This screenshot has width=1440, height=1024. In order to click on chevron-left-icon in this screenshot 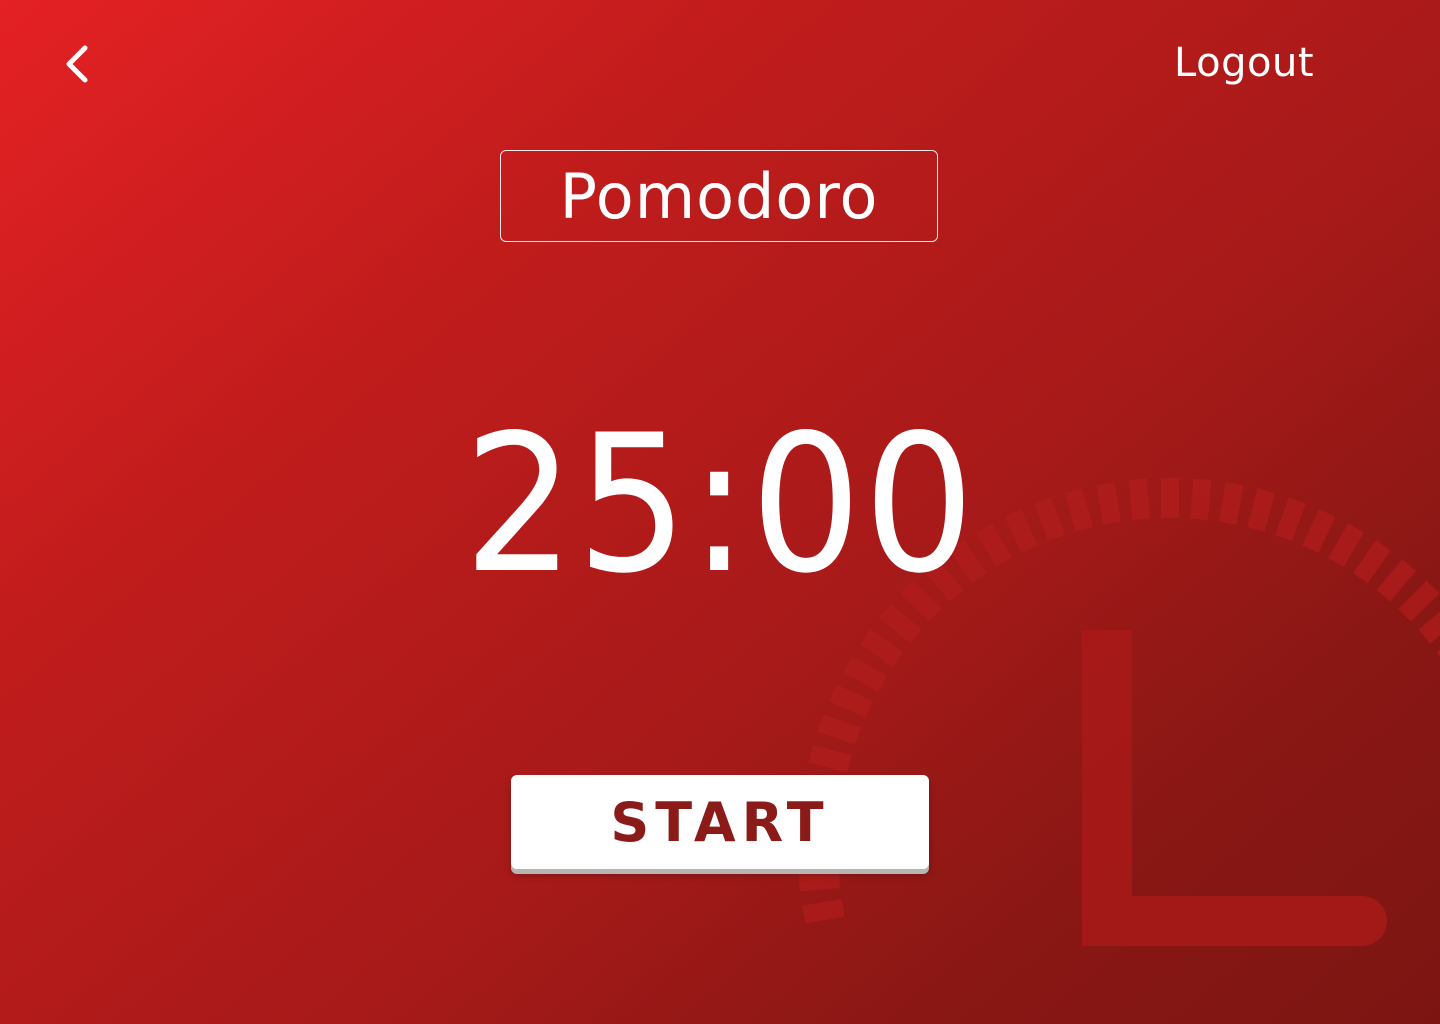, I will do `click(77, 64)`.